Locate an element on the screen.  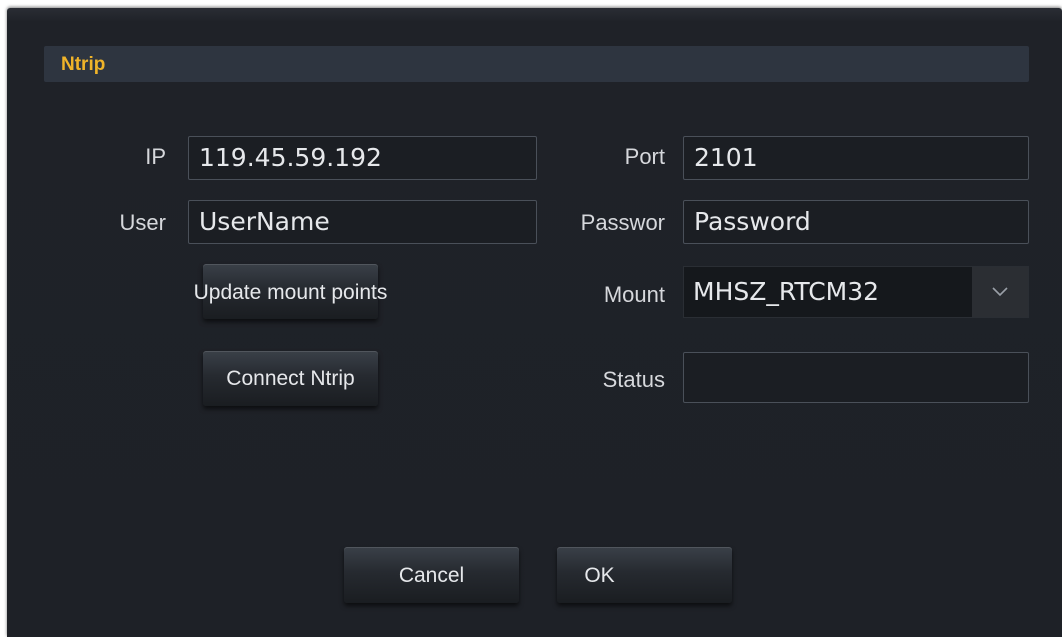
dialog-title-bar: Ntrip is located at coordinates (536, 64).